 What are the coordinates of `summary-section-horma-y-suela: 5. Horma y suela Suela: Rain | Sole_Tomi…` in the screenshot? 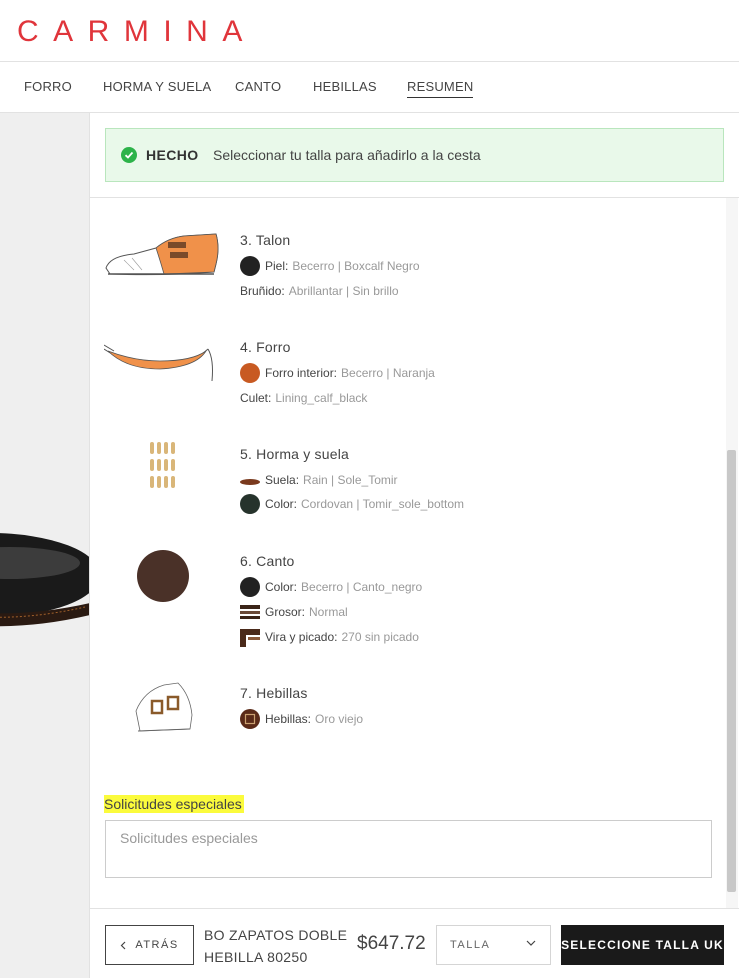 It's located at (404, 484).